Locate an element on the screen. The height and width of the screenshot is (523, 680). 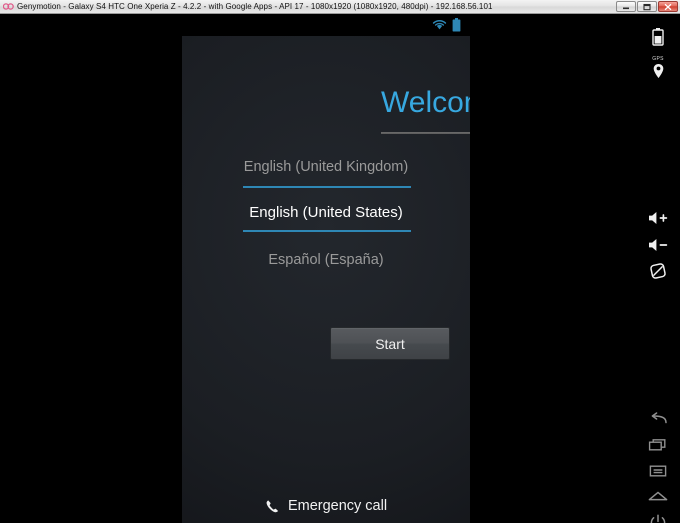
genymotion-logo-icon is located at coordinates (8, 6).